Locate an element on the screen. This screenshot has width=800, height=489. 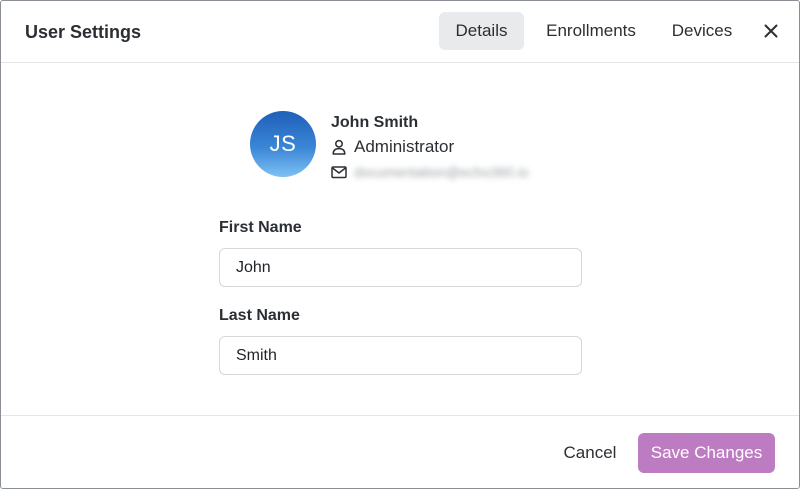
tab-enrollments: Enrollments is located at coordinates (591, 31).